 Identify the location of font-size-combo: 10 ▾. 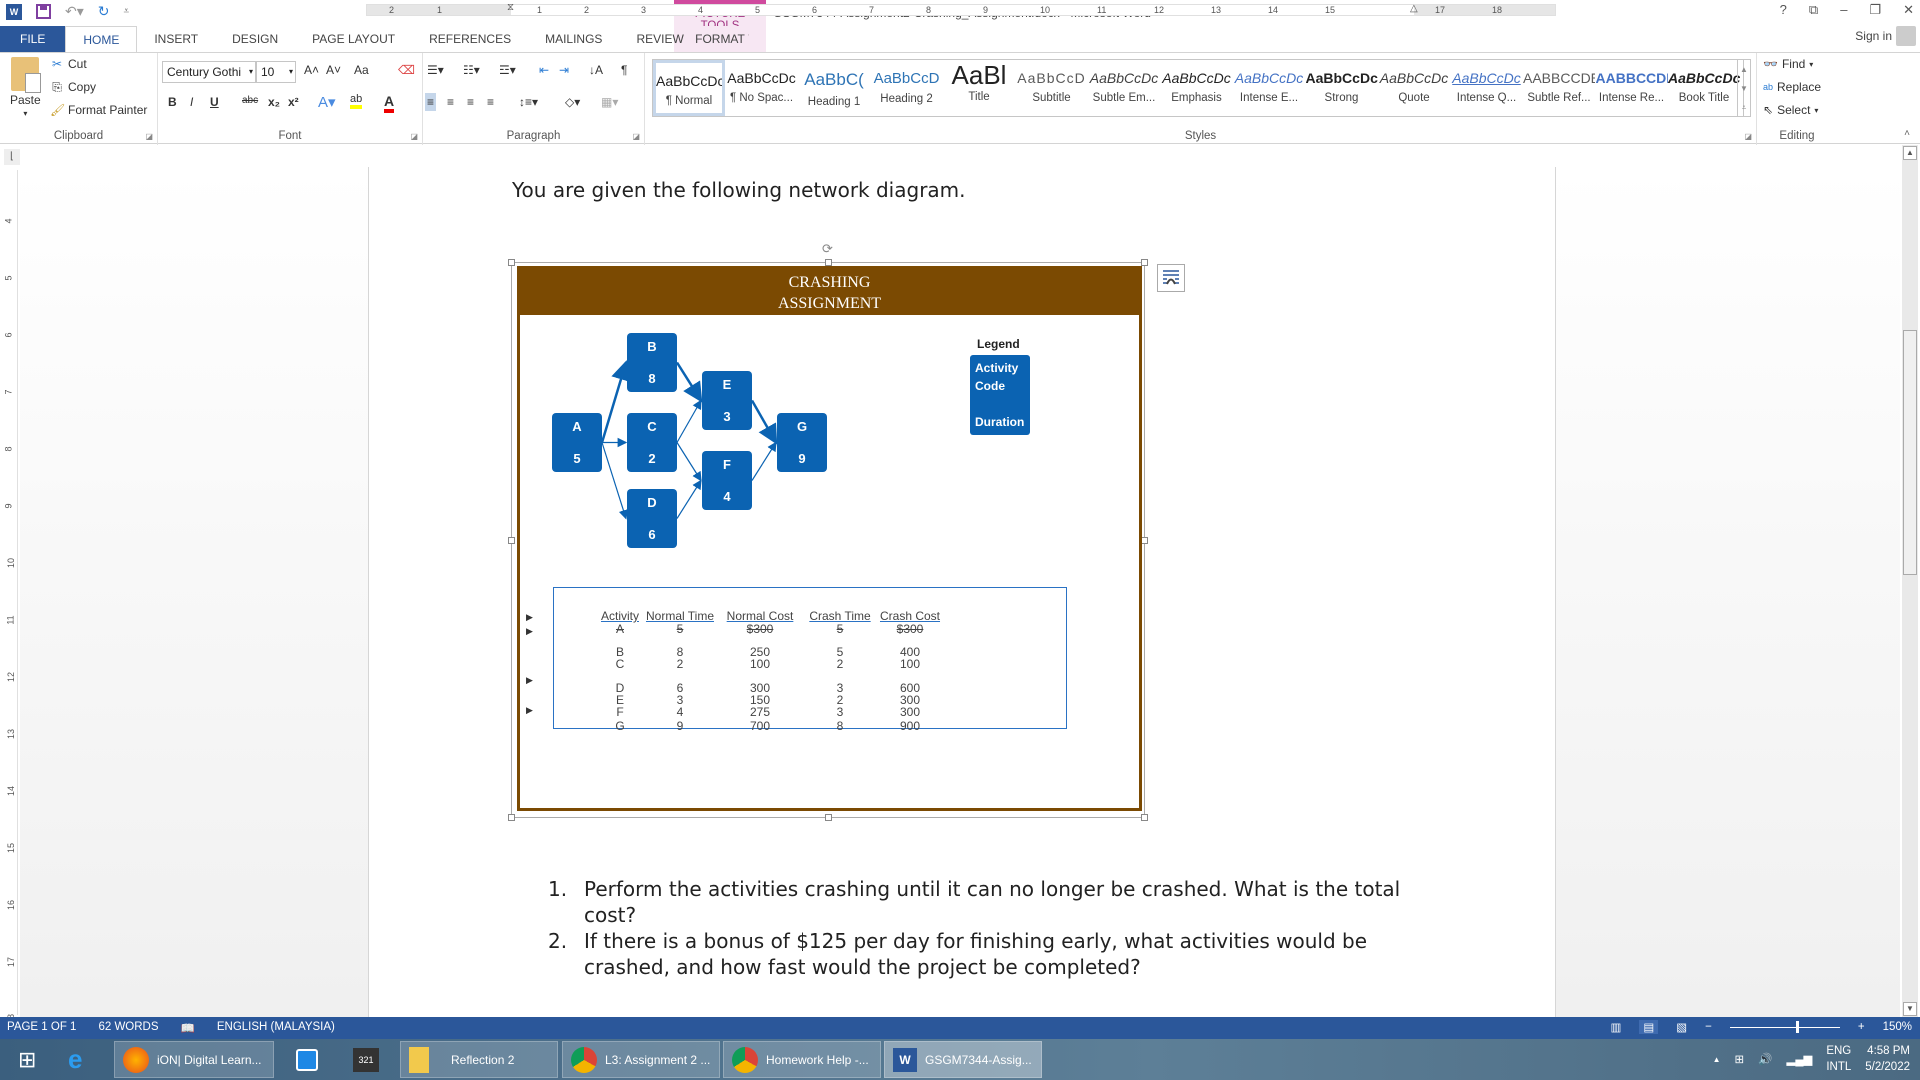
(276, 72).